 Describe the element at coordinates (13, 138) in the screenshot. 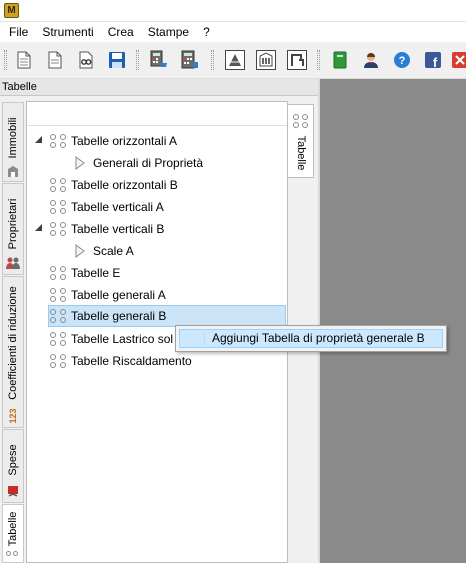

I see `tab-immobili-label: Immobili` at that location.